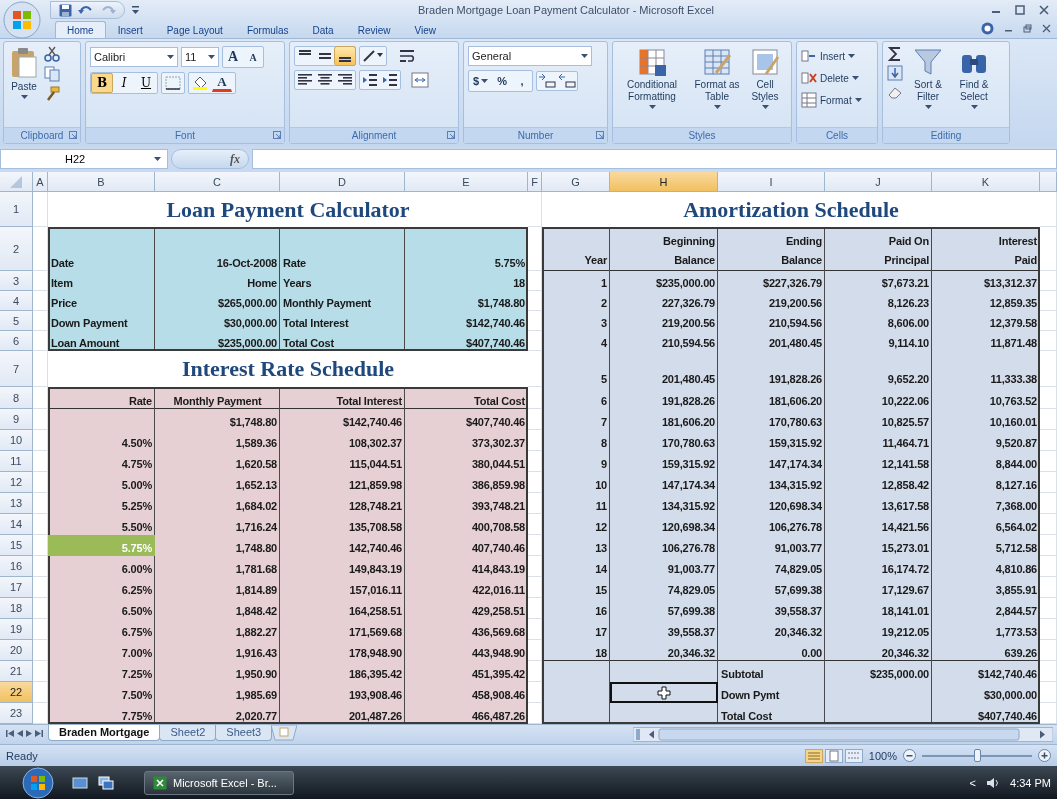 The height and width of the screenshot is (799, 1057). What do you see at coordinates (502, 81) in the screenshot?
I see `percent-button: %` at bounding box center [502, 81].